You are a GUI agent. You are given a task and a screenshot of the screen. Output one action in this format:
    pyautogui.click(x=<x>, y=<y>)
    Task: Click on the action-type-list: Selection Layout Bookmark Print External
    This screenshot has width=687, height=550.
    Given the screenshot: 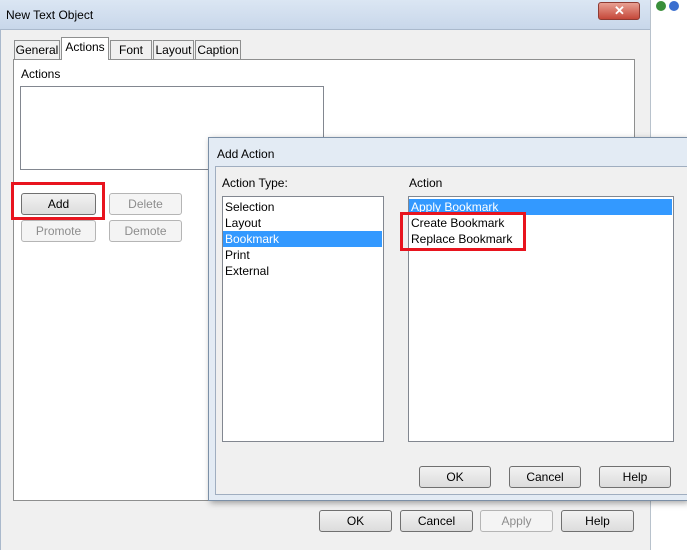 What is the action you would take?
    pyautogui.click(x=303, y=319)
    